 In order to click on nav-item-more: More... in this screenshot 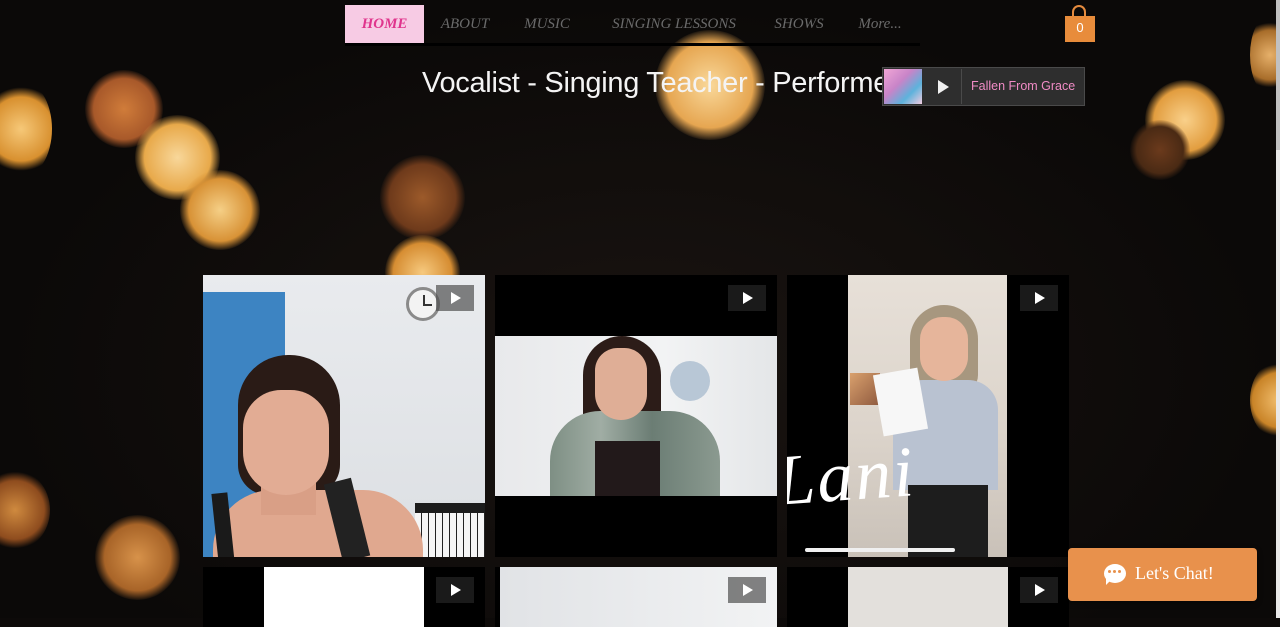, I will do `click(880, 24)`.